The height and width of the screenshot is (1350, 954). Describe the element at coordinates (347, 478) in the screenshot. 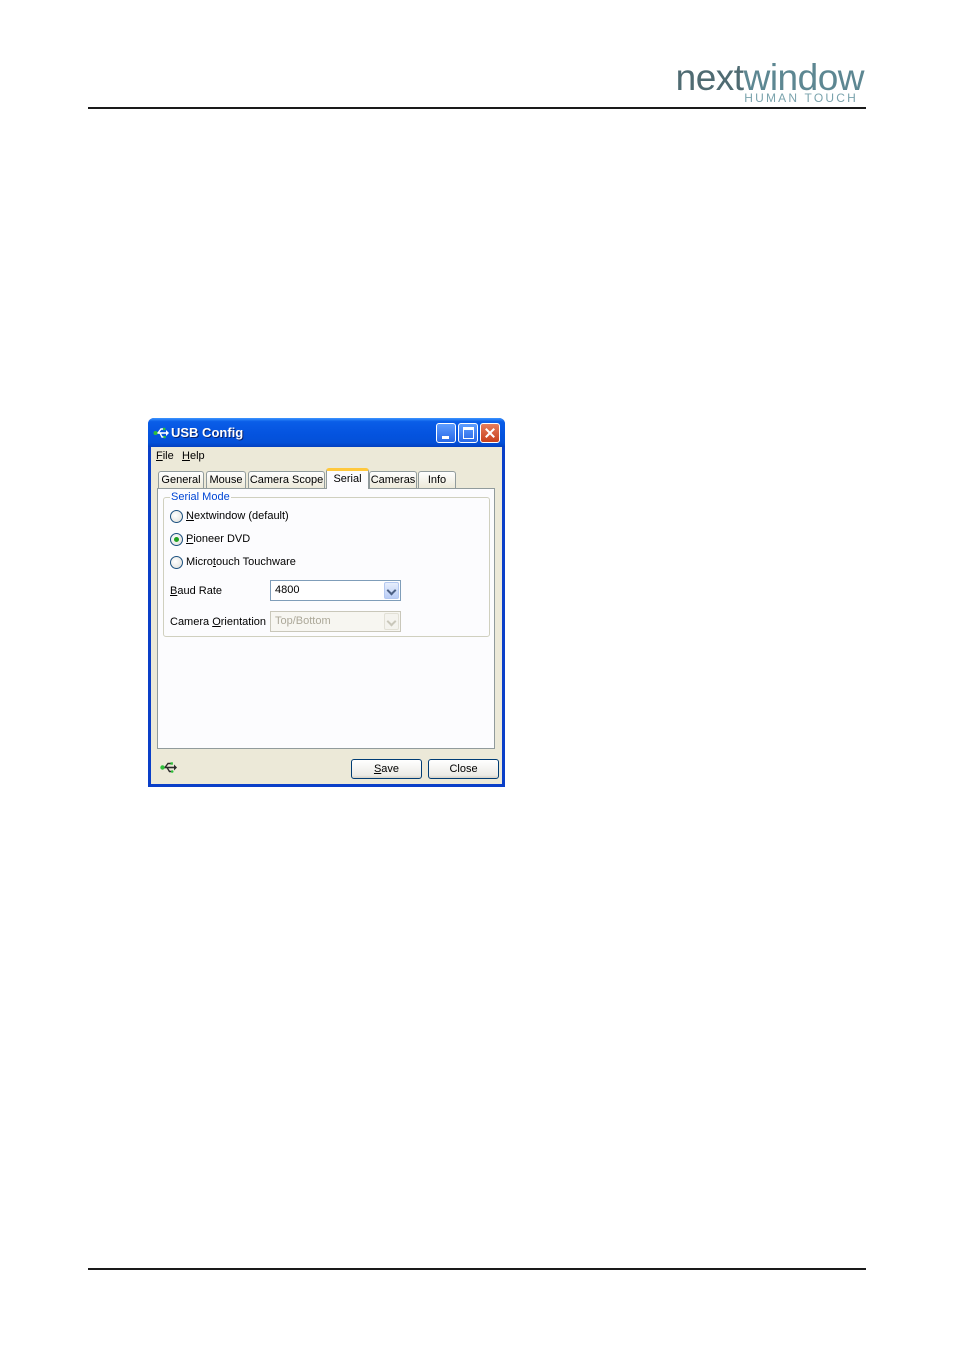

I see `tab-serial: Serial` at that location.